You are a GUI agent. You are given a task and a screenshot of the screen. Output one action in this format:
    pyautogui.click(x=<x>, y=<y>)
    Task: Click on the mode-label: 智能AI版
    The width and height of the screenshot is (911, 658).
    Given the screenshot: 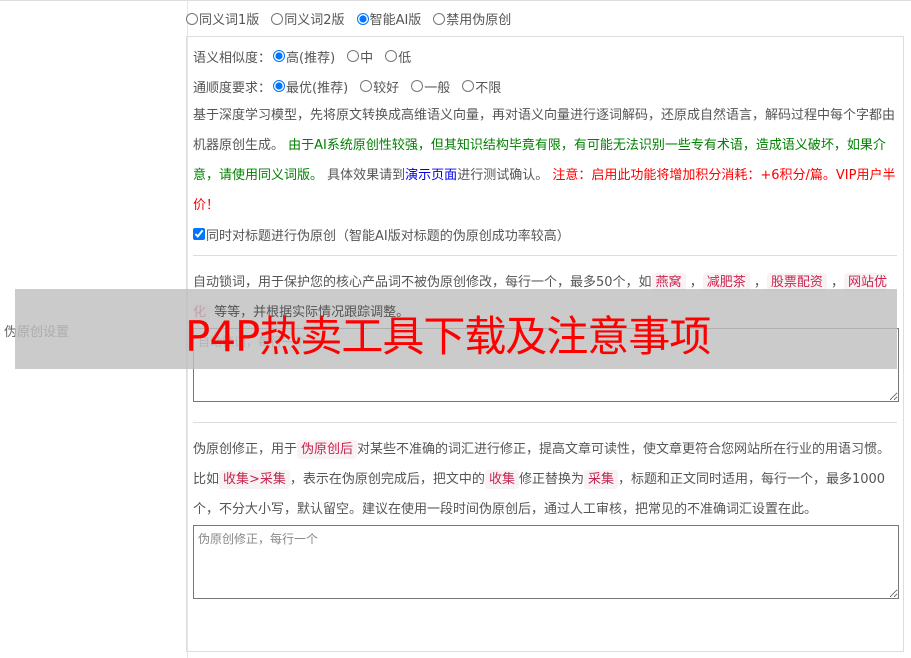 What is the action you would take?
    pyautogui.click(x=395, y=20)
    